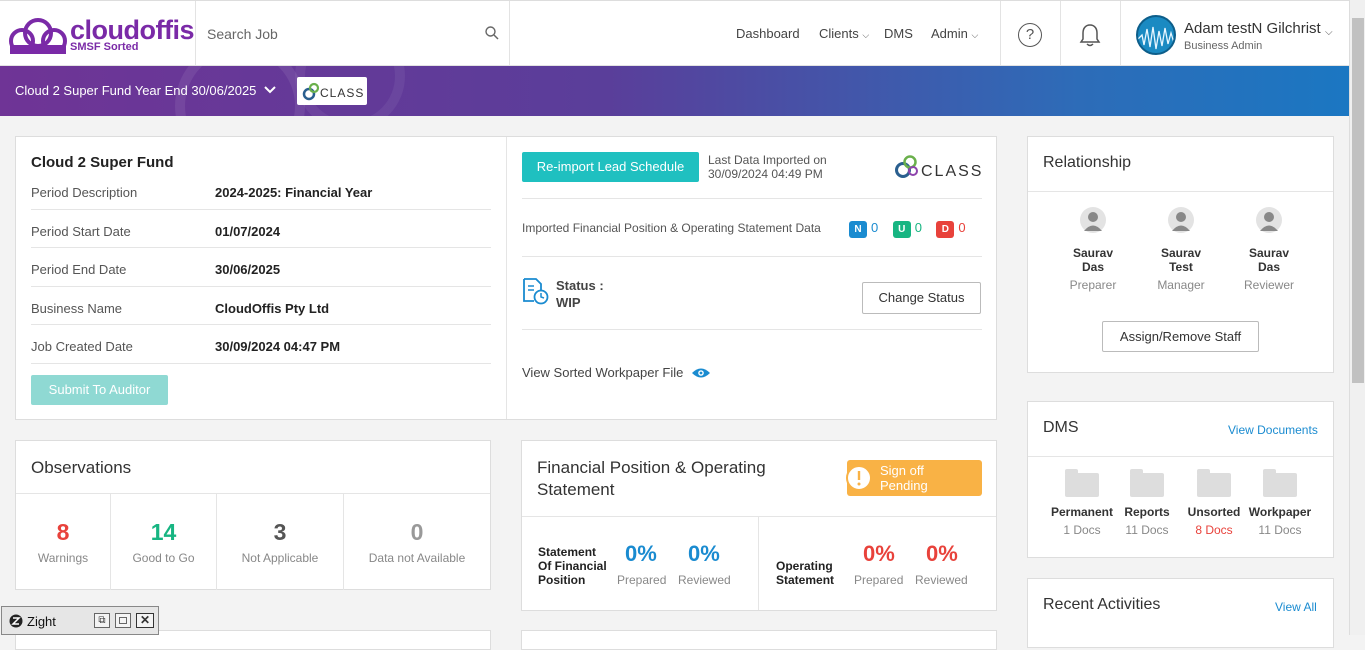  I want to click on deleted-badge: D, so click(945, 229).